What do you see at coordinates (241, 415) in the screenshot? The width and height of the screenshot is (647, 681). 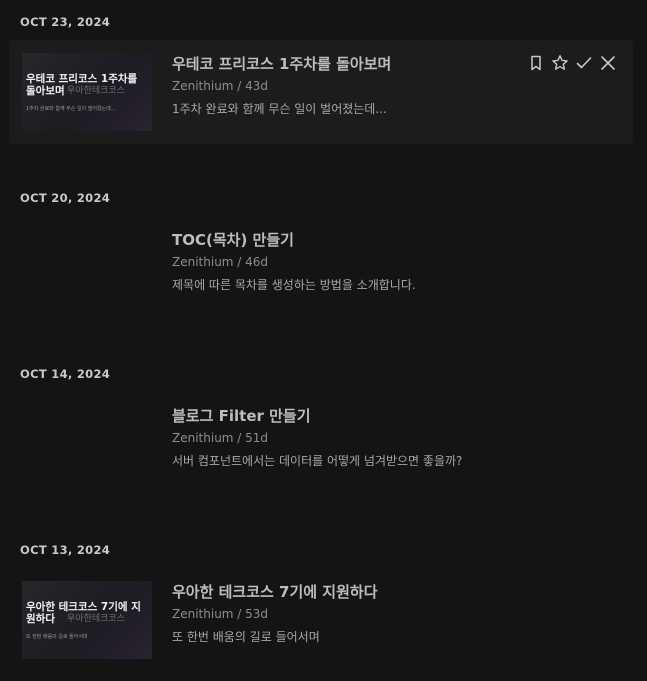 I see `post-title: 블로그 Filter 만들기` at bounding box center [241, 415].